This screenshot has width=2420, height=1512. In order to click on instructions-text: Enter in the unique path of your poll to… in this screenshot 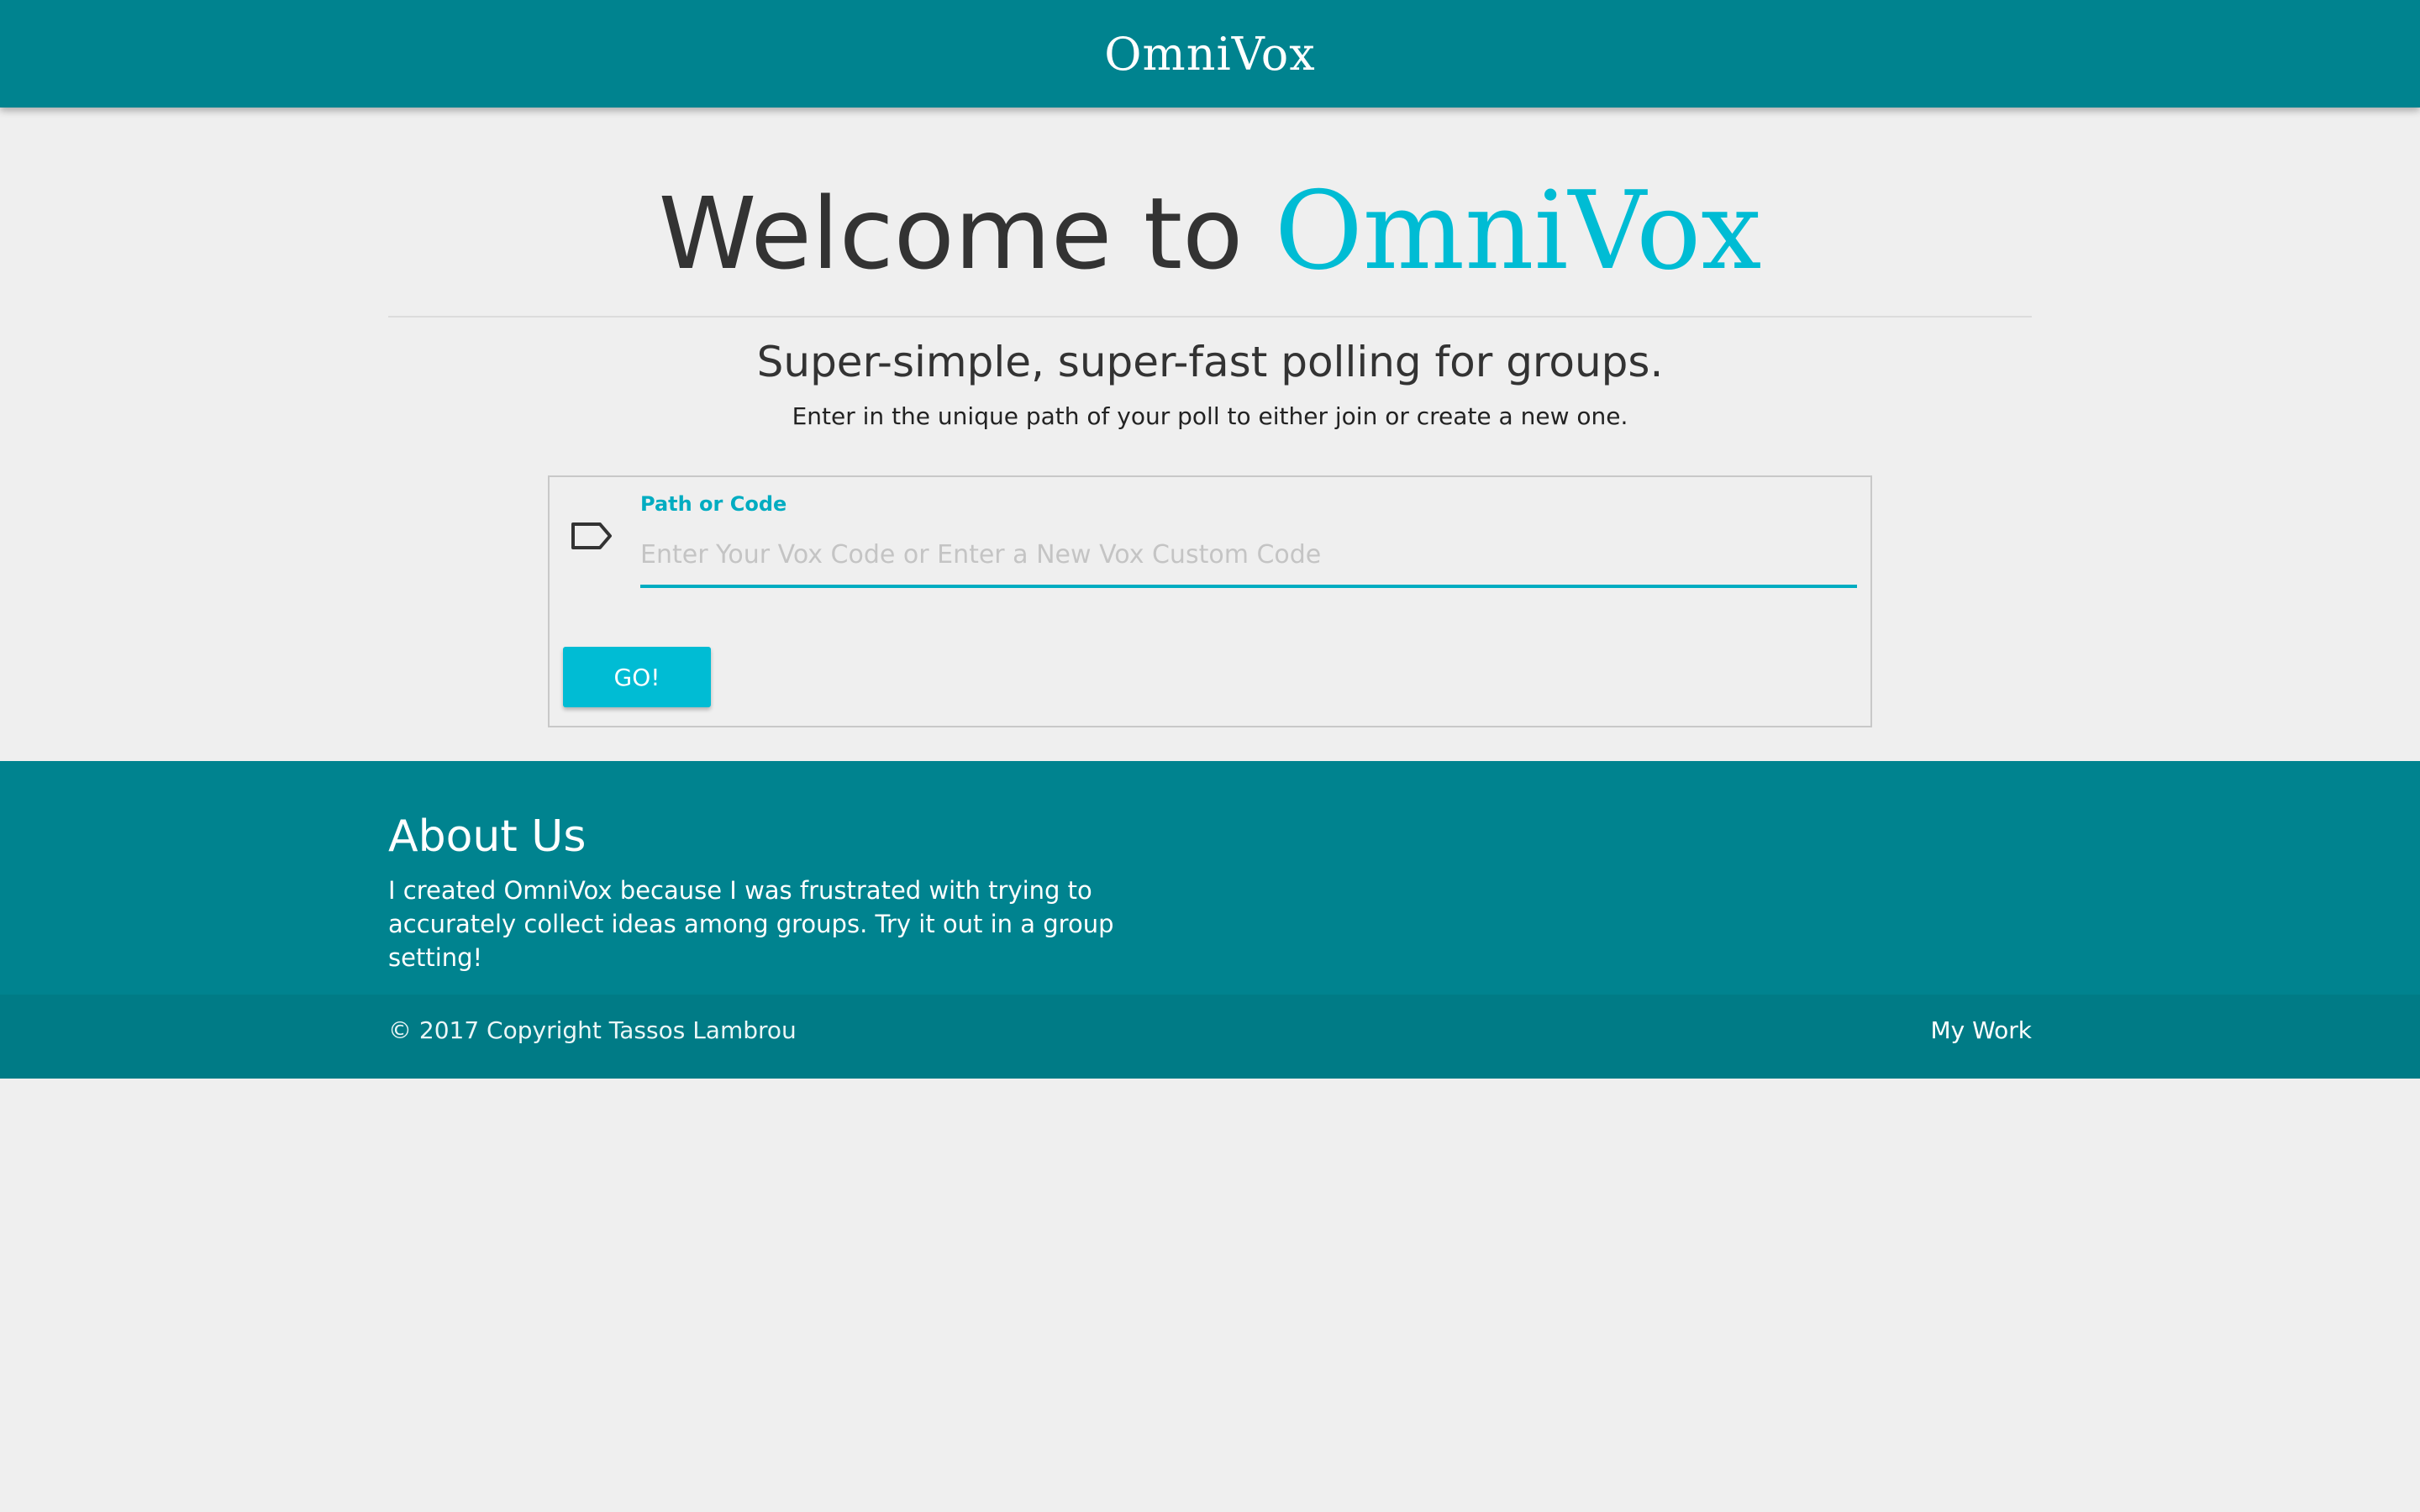, I will do `click(1210, 416)`.